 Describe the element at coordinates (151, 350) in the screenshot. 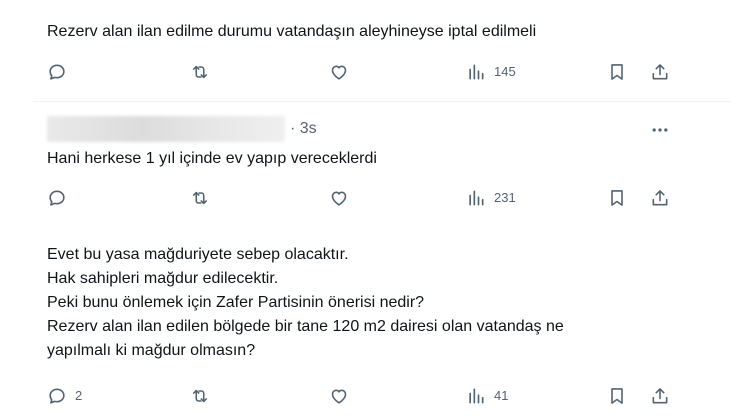

I see `tweet-text-line: yapılmalı ki mağdur olmasın?` at that location.